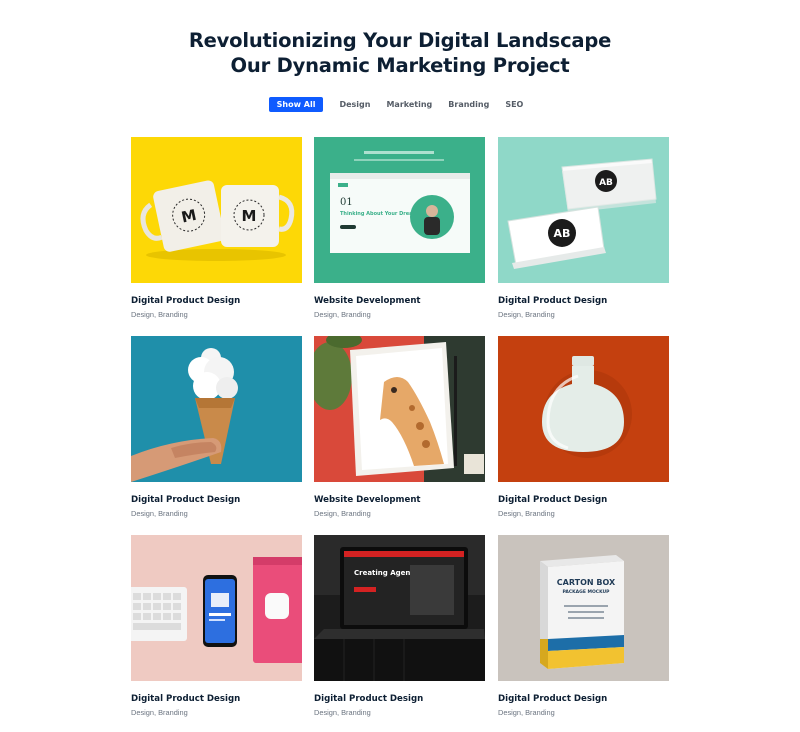 The height and width of the screenshot is (732, 800). Describe the element at coordinates (400, 40) in the screenshot. I see `page-title-line-1: Revolutionizing Your Digital Landscape` at that location.